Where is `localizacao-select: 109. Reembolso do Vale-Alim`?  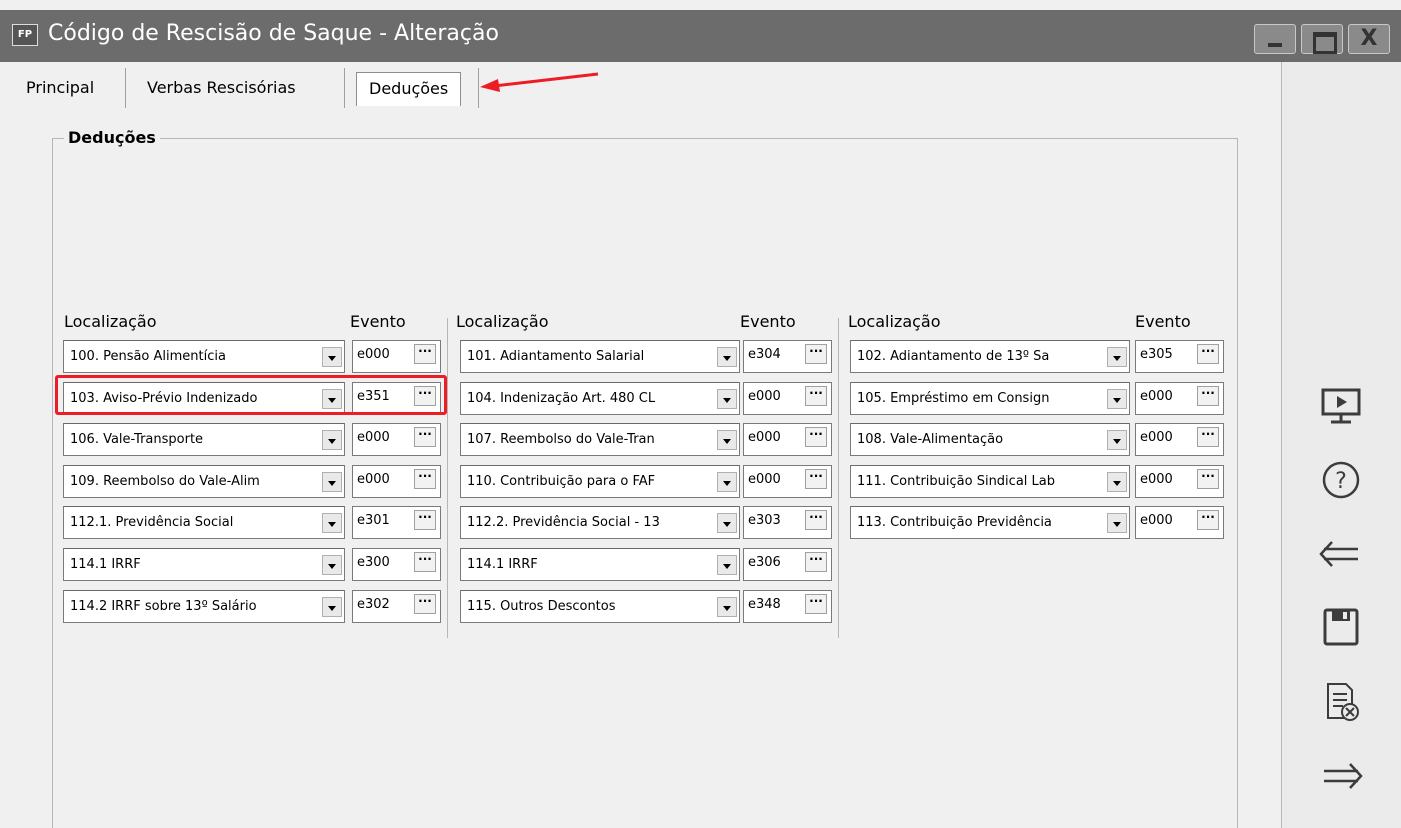
localizacao-select: 109. Reembolso do Vale-Alim is located at coordinates (204, 481).